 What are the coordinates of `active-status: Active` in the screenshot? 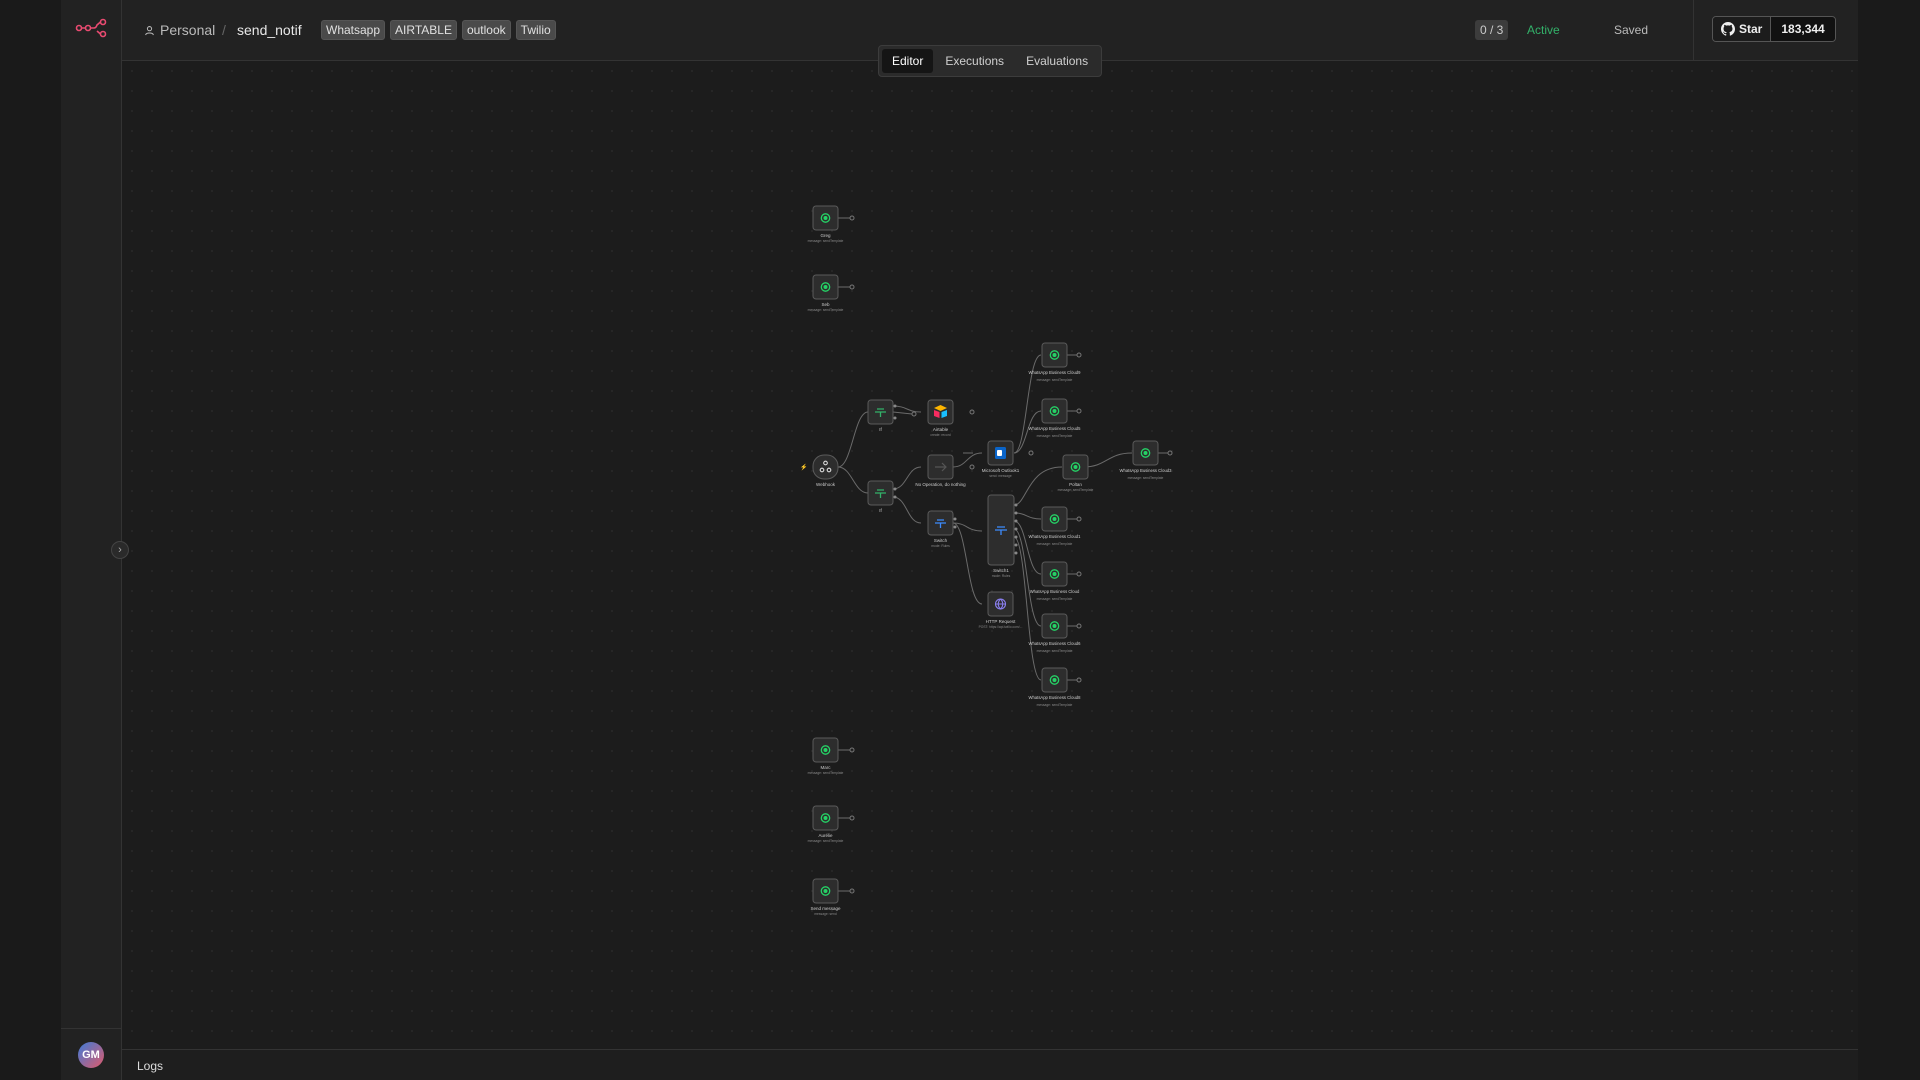 It's located at (1543, 30).